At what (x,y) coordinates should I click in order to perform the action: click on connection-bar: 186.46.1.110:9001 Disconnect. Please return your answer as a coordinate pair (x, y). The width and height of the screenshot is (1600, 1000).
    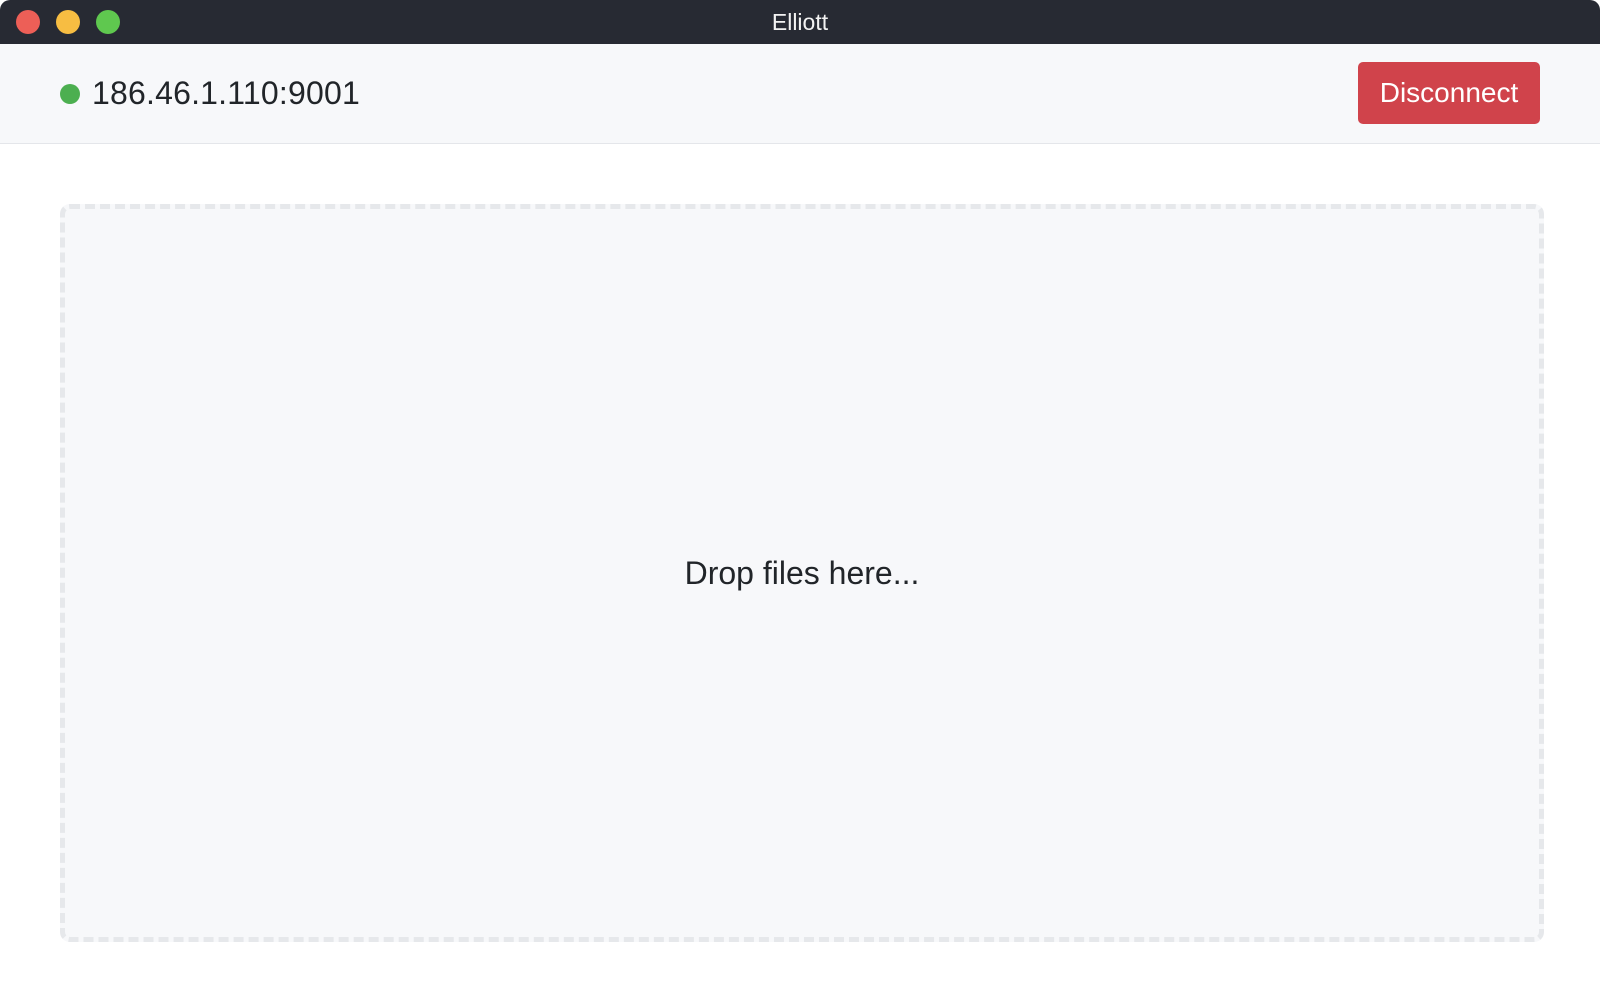
    Looking at the image, I should click on (800, 94).